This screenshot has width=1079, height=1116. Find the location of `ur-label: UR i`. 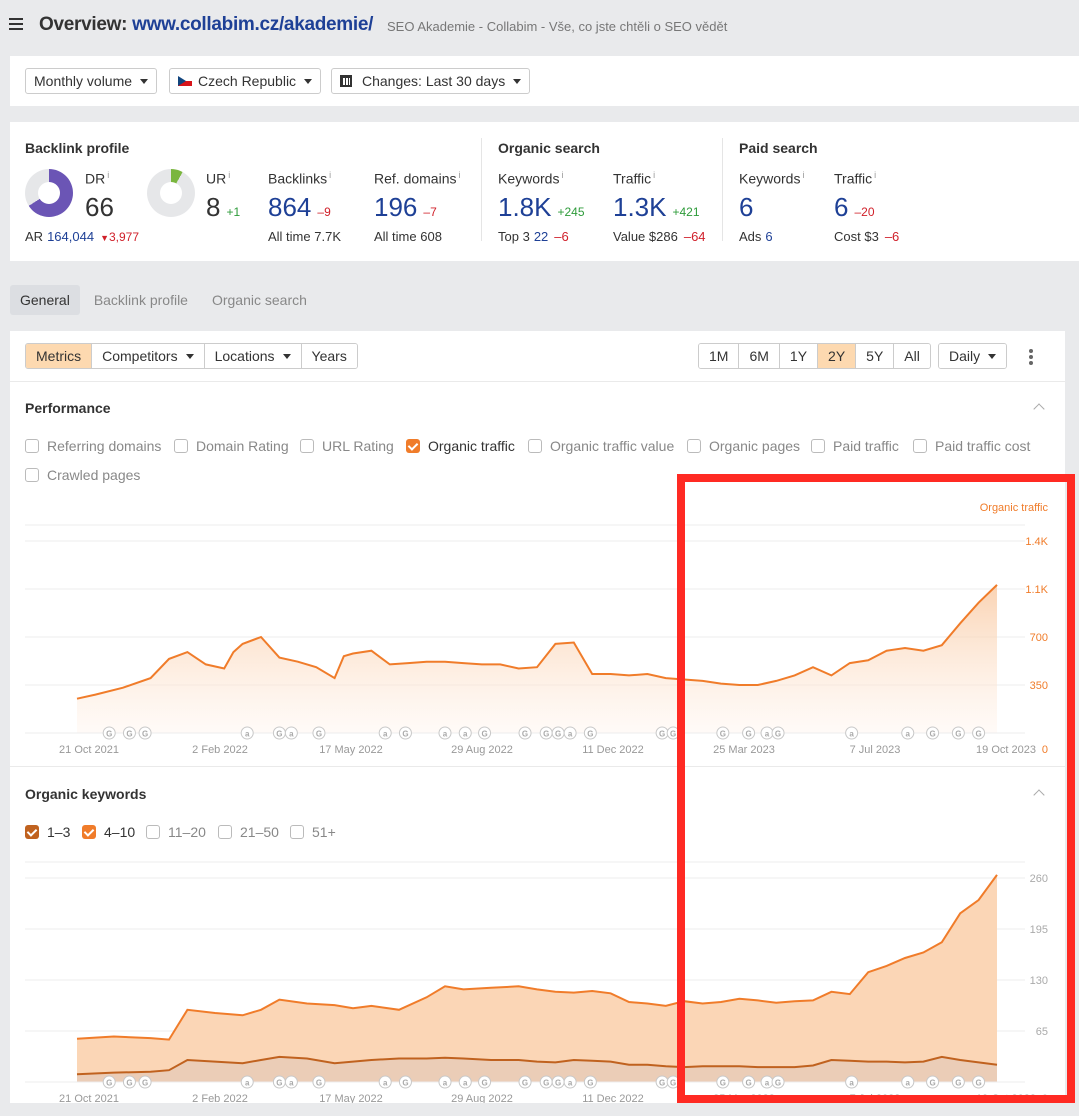

ur-label: UR i is located at coordinates (218, 178).